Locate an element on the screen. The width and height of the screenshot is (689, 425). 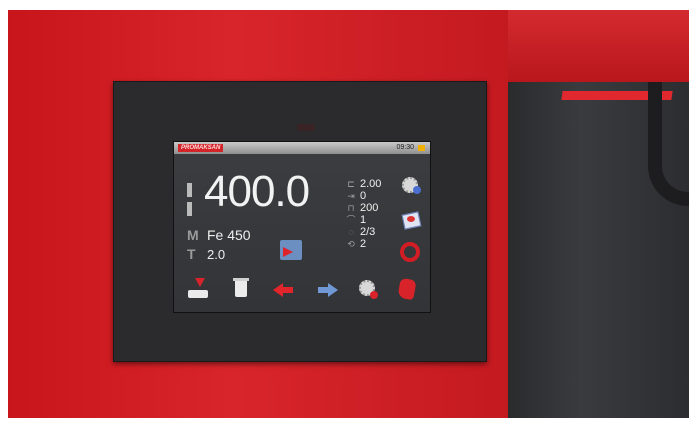
arrow-right-tail is located at coordinates (323, 290).